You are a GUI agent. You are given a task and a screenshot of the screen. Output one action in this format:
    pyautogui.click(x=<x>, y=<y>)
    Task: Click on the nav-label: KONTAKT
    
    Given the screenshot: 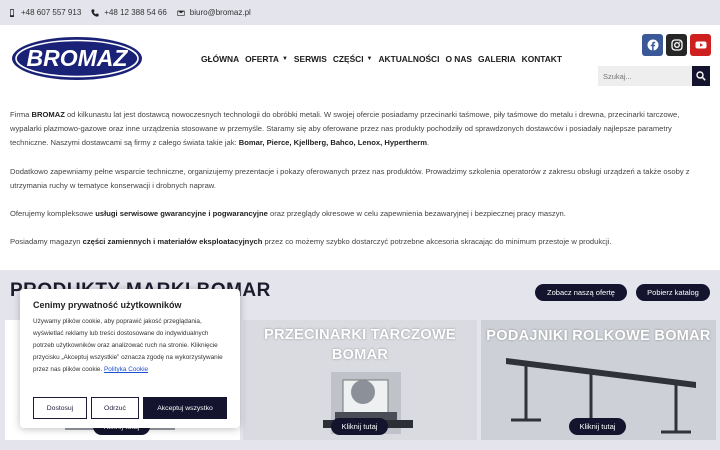 What is the action you would take?
    pyautogui.click(x=541, y=59)
    